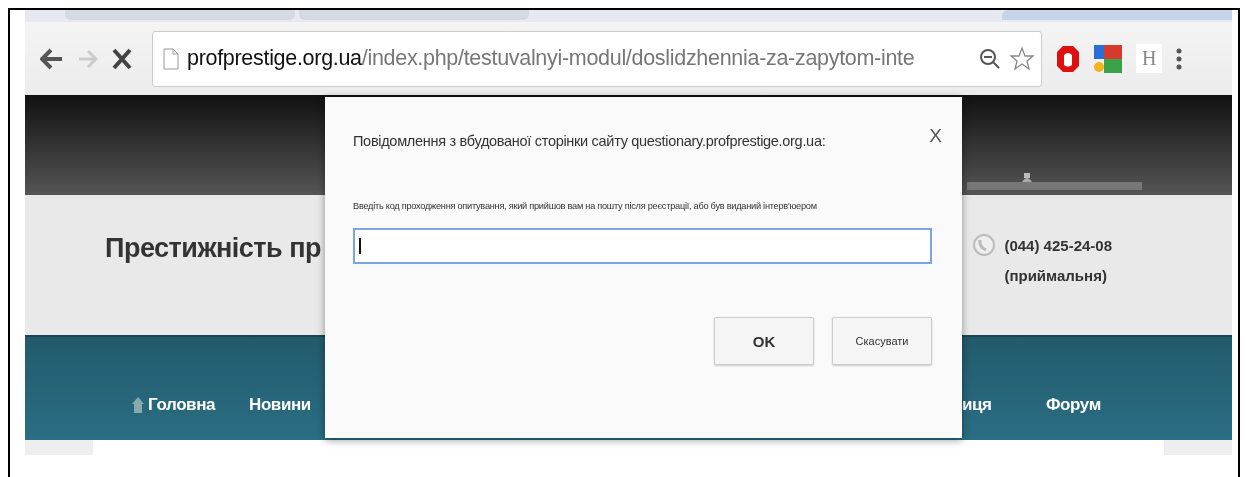 Image resolution: width=1246 pixels, height=477 pixels. What do you see at coordinates (597, 58) in the screenshot?
I see `address-bar: profprestige.org.ua/index.php/testuvalnyi-modul/doslidzhennia-za-zapytom-inte` at bounding box center [597, 58].